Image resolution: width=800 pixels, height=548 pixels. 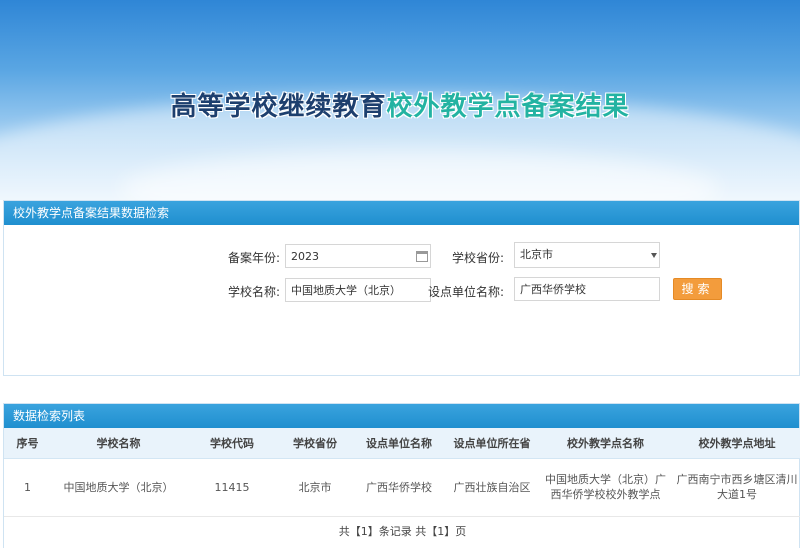 I want to click on search-button: 搜索, so click(x=697, y=289).